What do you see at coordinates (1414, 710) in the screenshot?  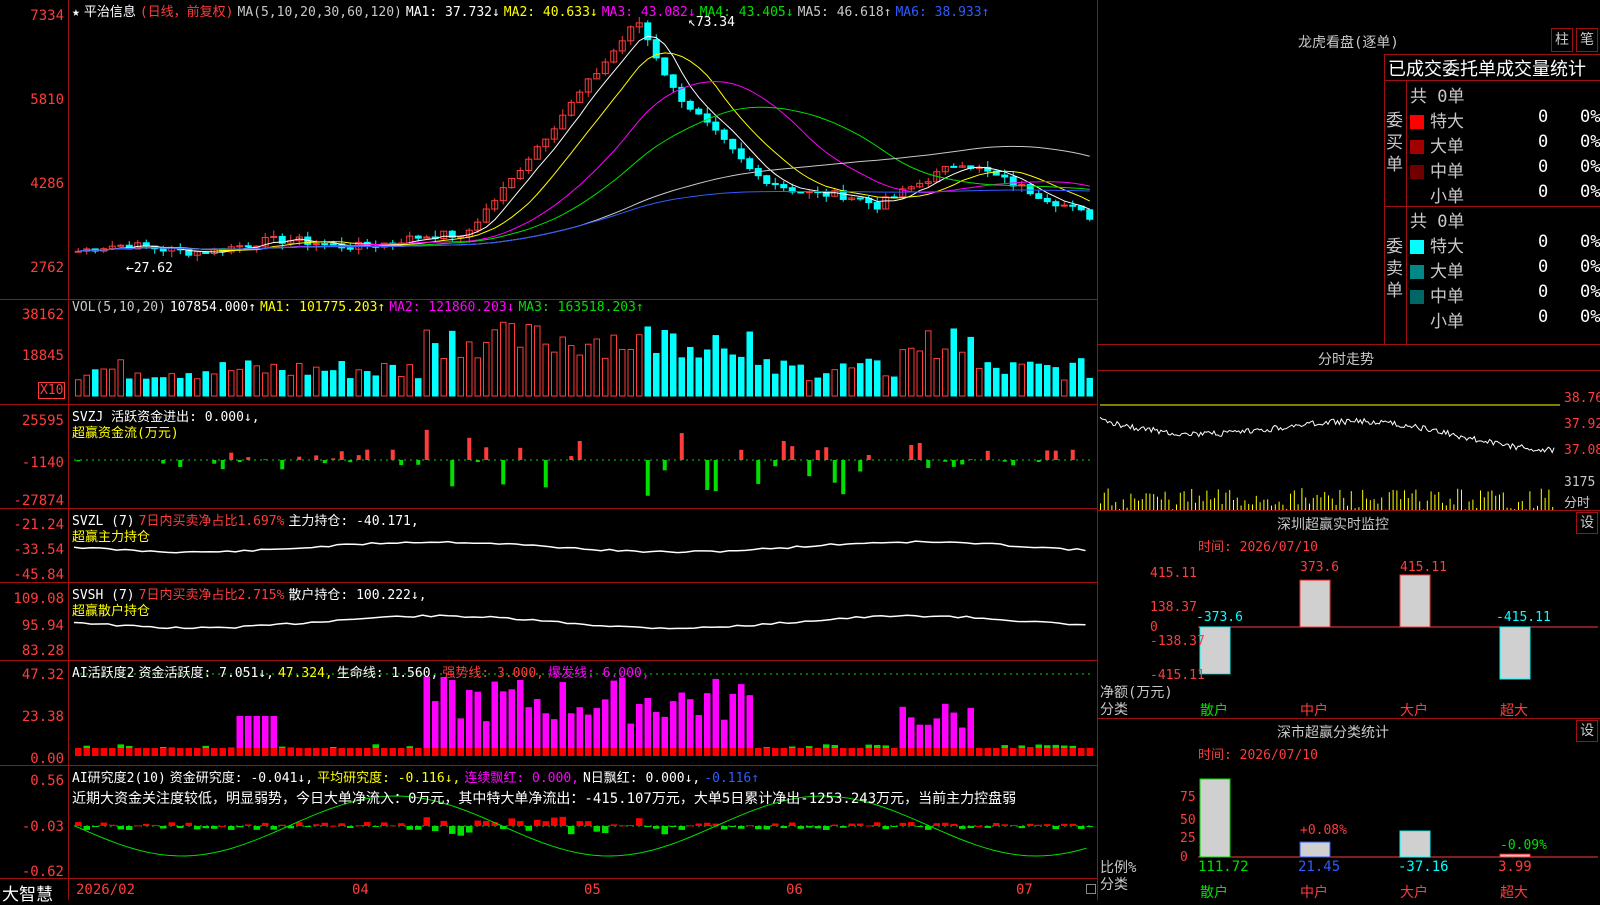 I see `monitor-cat-label: 大户` at bounding box center [1414, 710].